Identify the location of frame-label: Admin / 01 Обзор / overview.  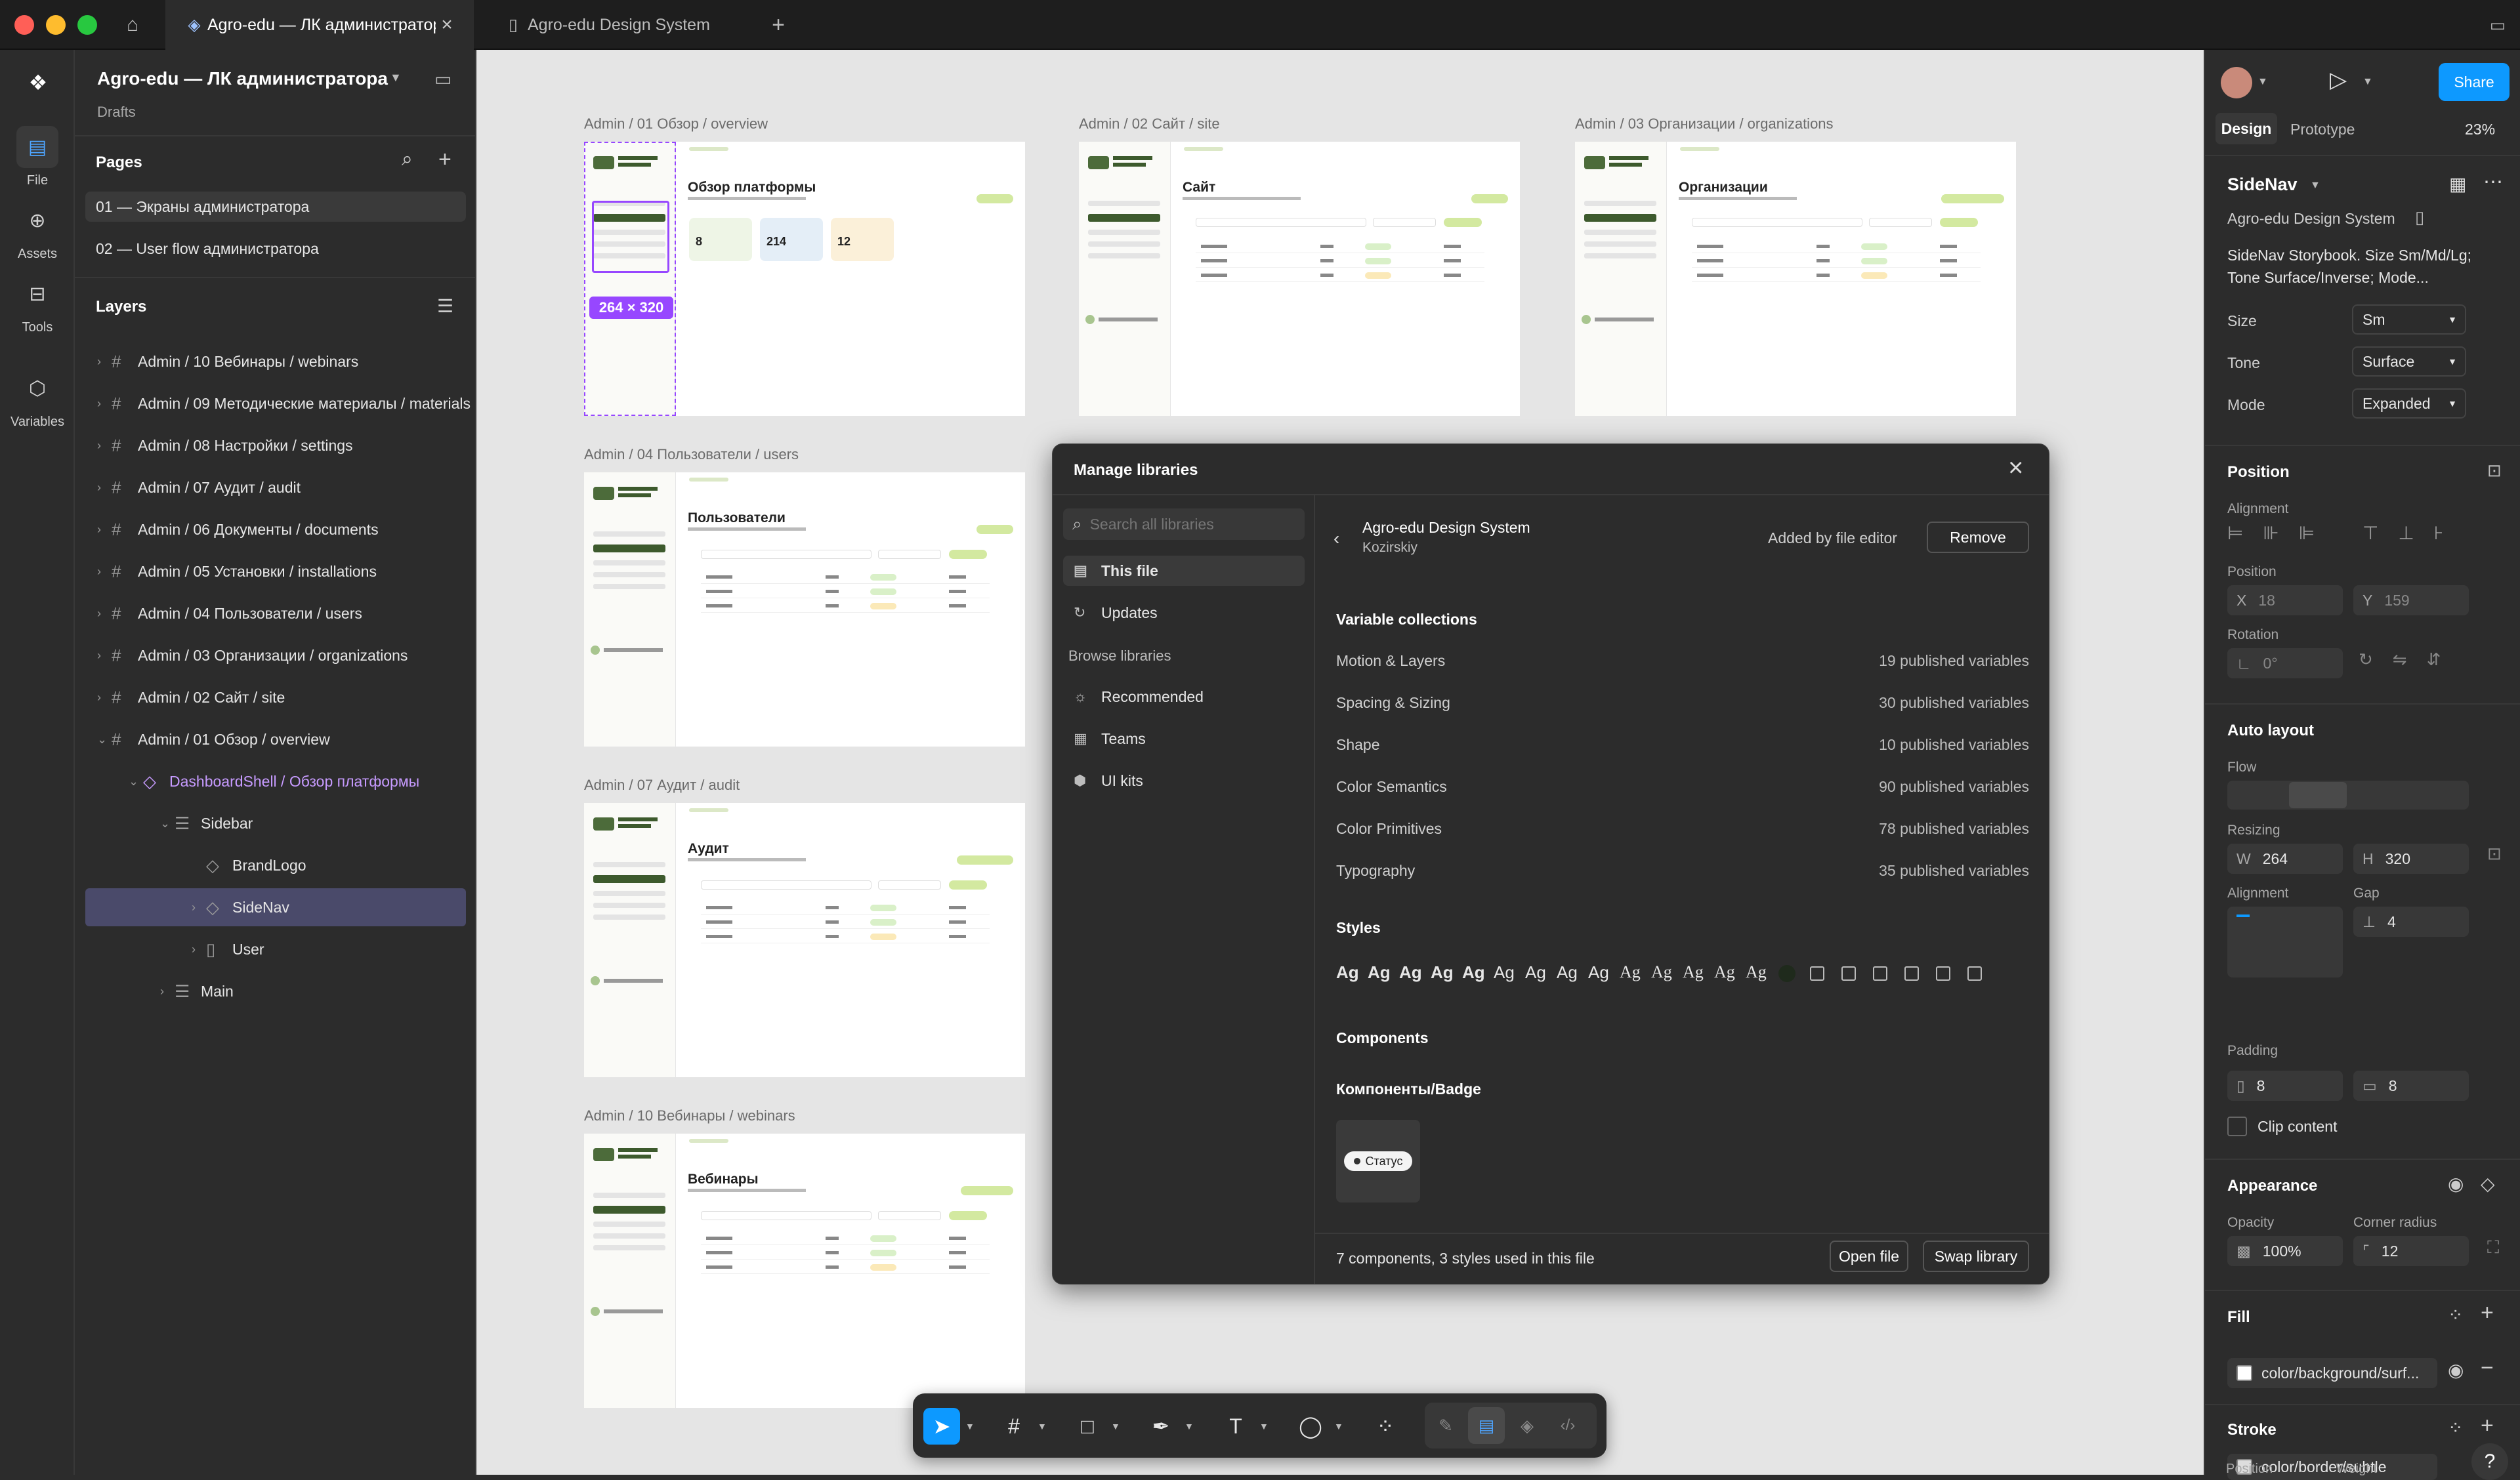
(676, 124).